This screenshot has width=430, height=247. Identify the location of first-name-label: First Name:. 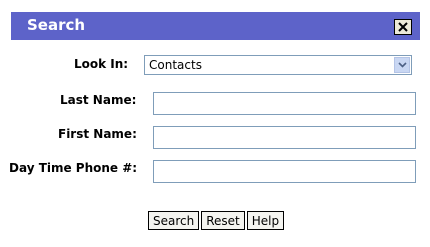
(97, 134).